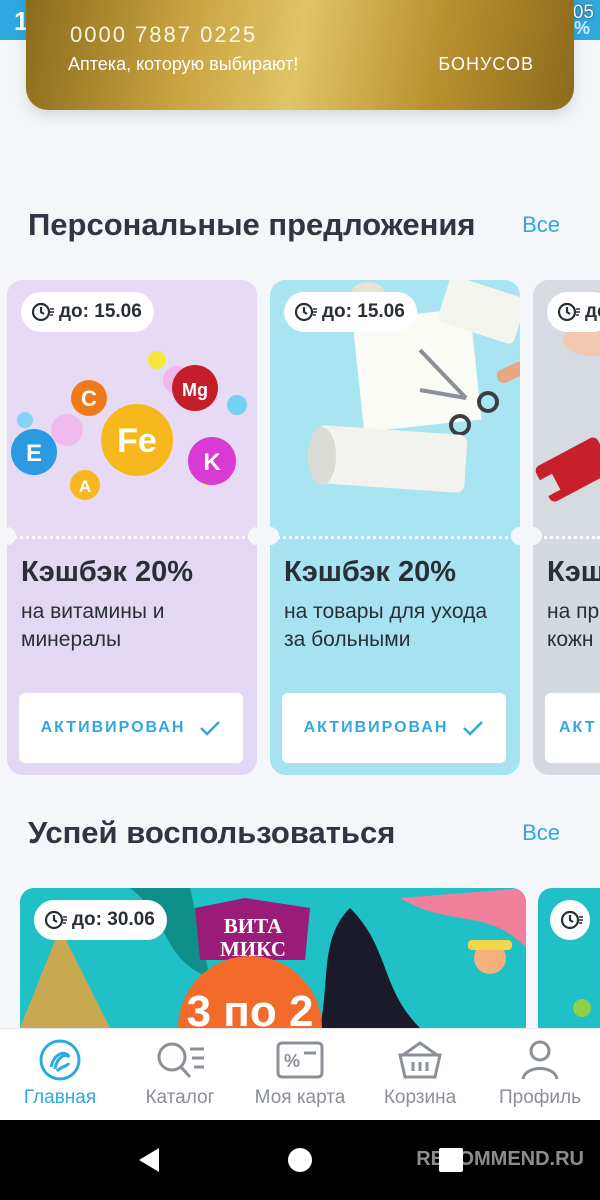  I want to click on nav-home-label: Главная, so click(60, 1097).